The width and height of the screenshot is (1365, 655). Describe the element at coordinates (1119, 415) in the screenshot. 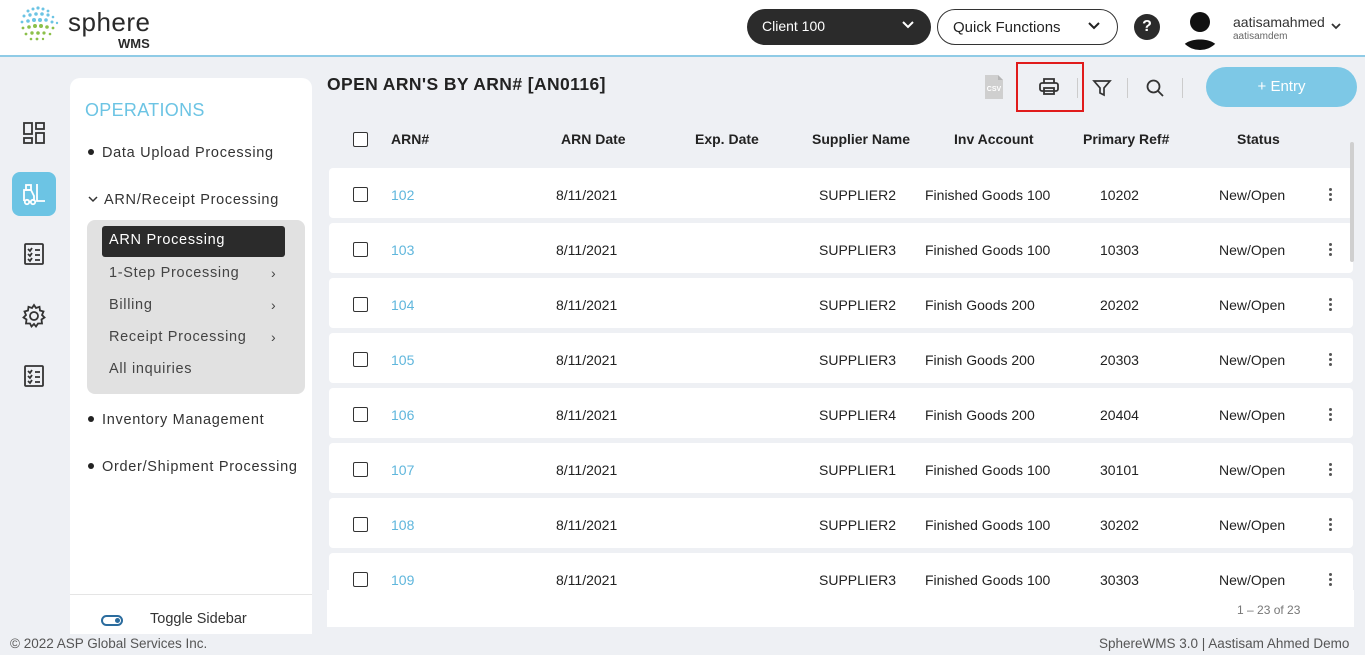

I see `cell-primary-ref: 20404` at that location.